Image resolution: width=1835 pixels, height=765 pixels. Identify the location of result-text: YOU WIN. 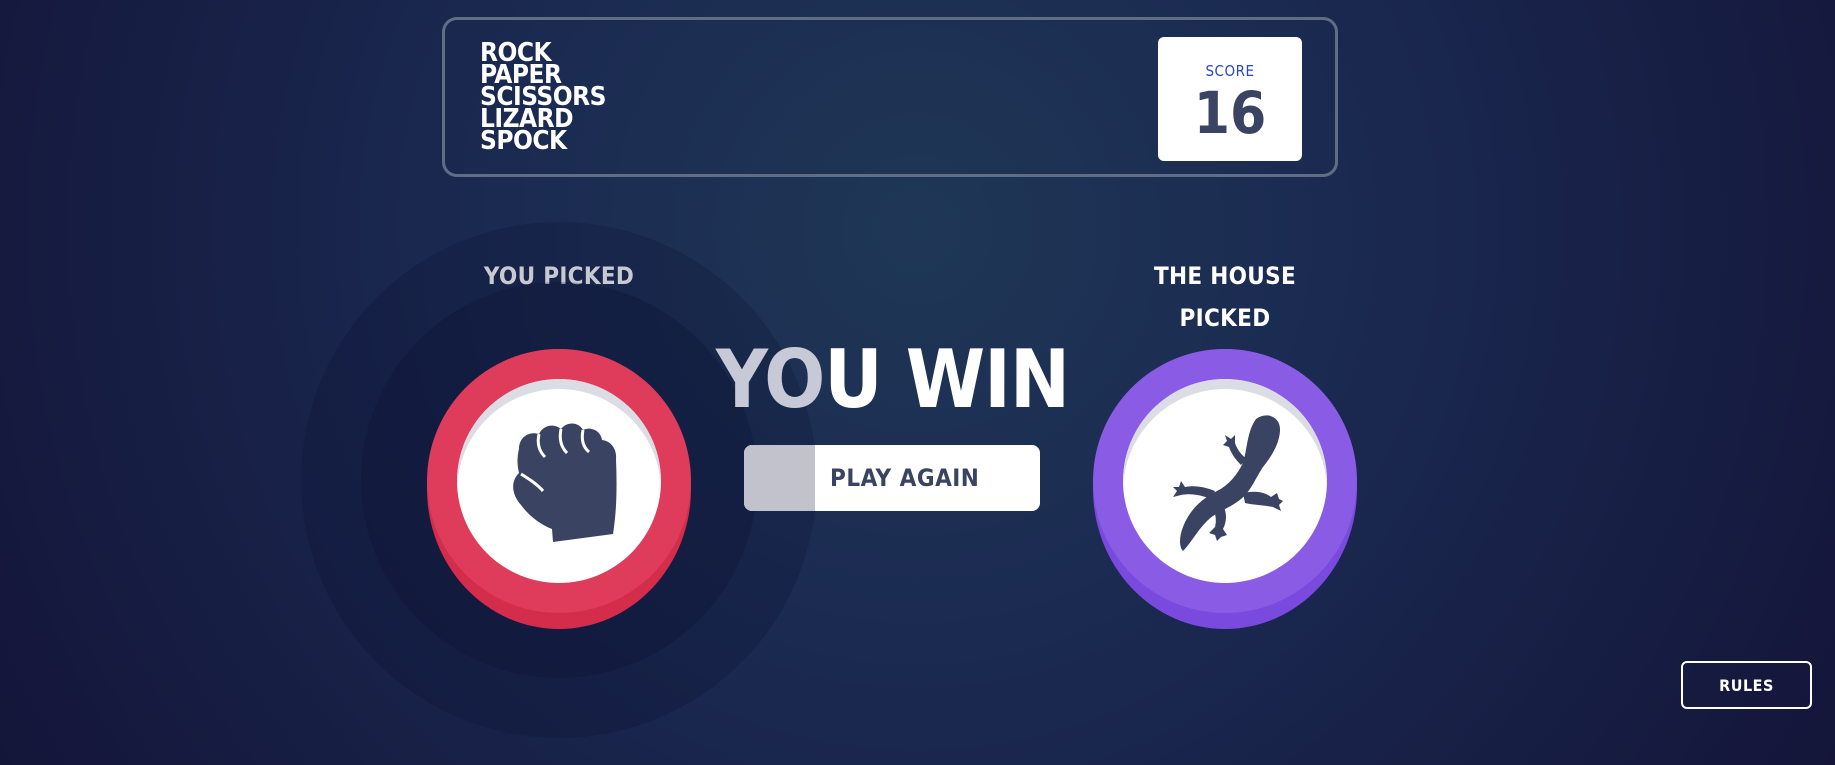
(892, 380).